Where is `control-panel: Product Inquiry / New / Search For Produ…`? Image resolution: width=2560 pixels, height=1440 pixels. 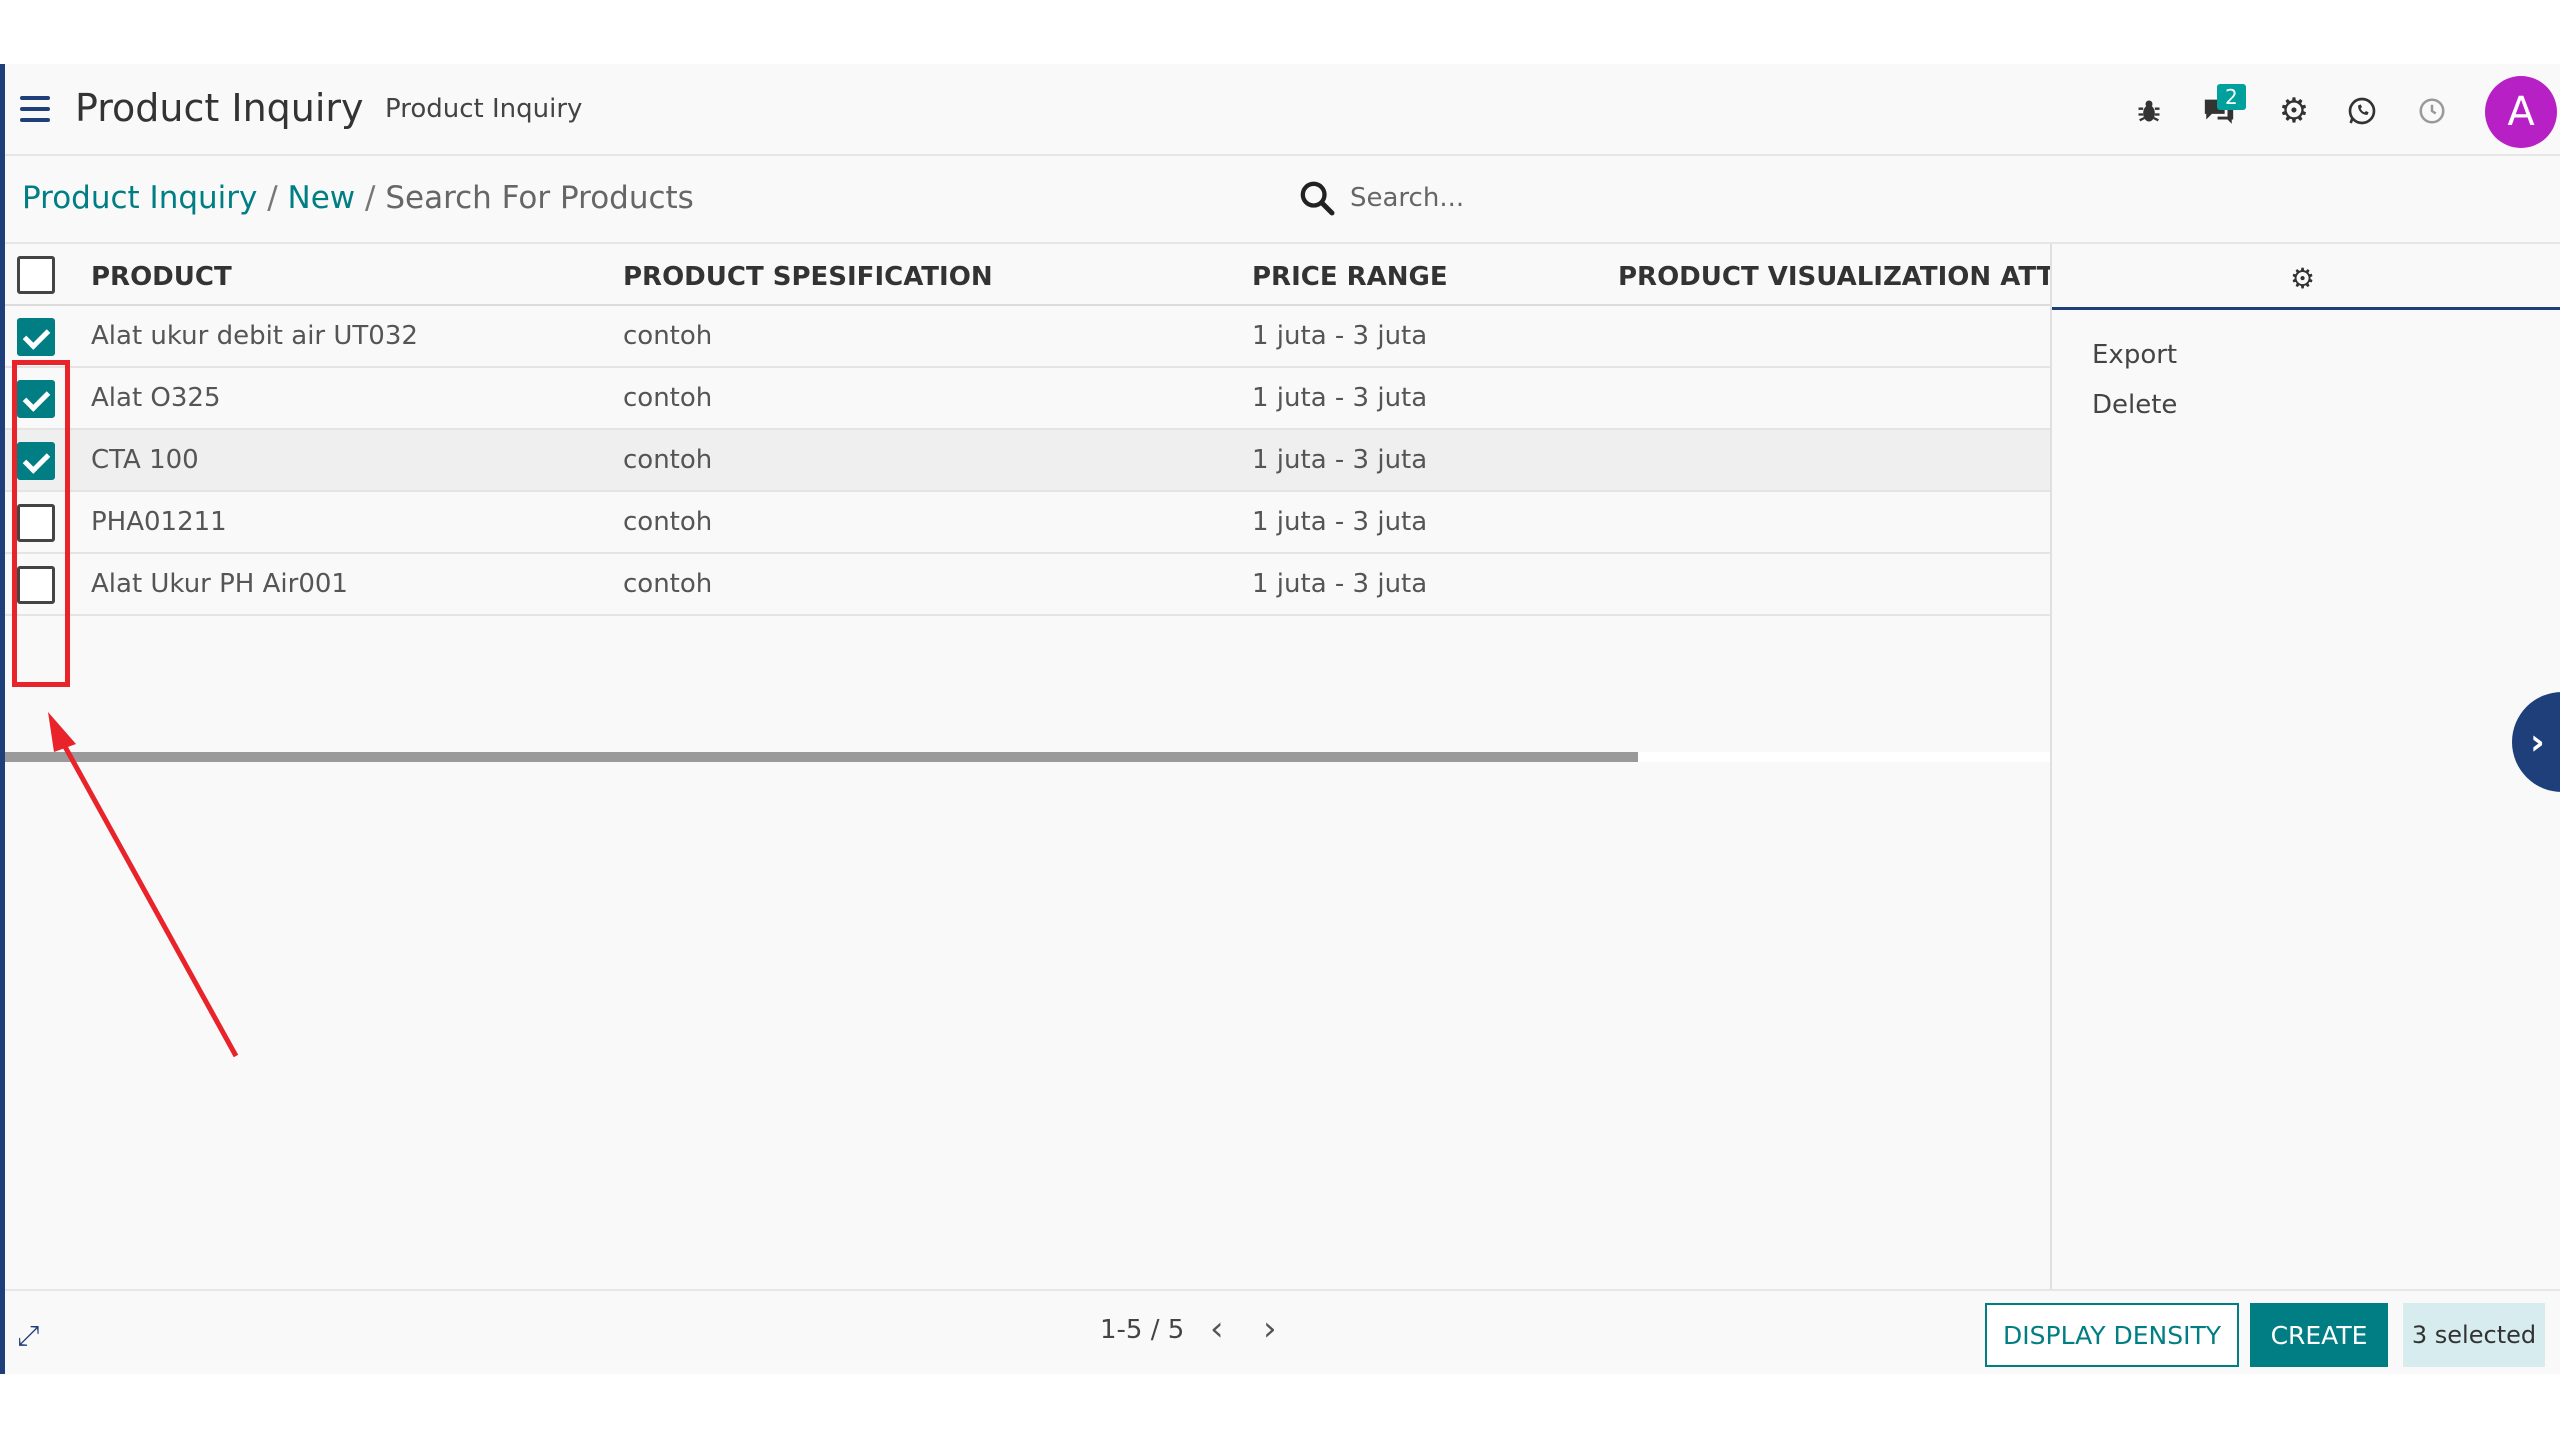 control-panel: Product Inquiry / New / Search For Produ… is located at coordinates (1282, 200).